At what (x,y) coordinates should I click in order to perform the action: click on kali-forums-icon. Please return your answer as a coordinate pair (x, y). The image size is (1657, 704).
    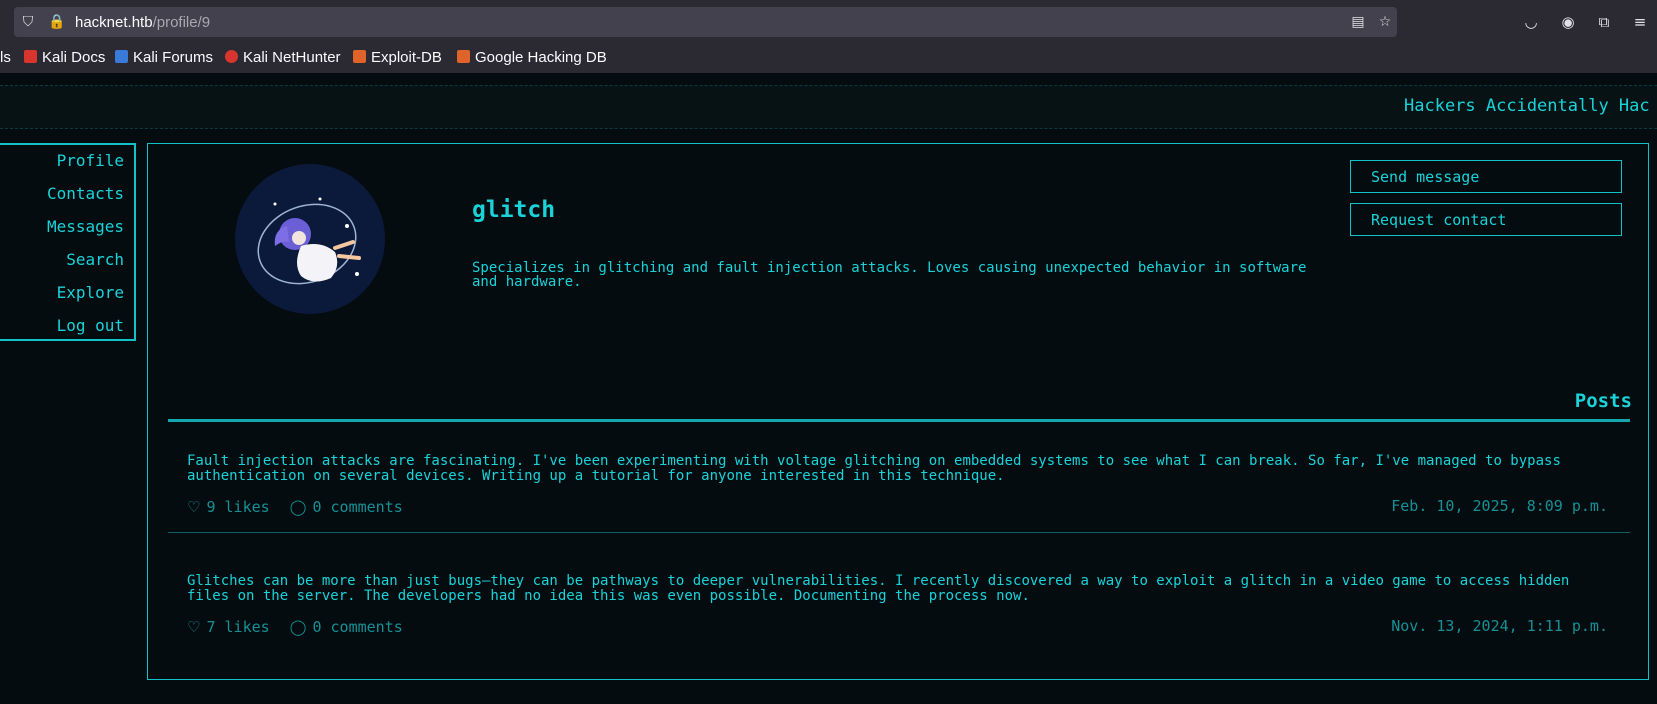
    Looking at the image, I should click on (121, 56).